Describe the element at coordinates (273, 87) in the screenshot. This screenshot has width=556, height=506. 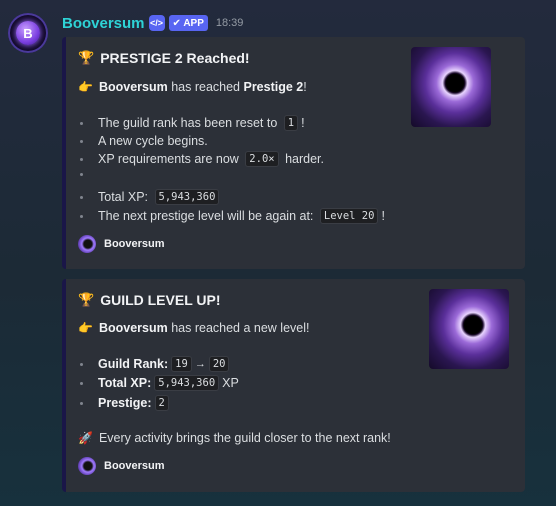
I see `intro-bold: Prestige 2` at that location.